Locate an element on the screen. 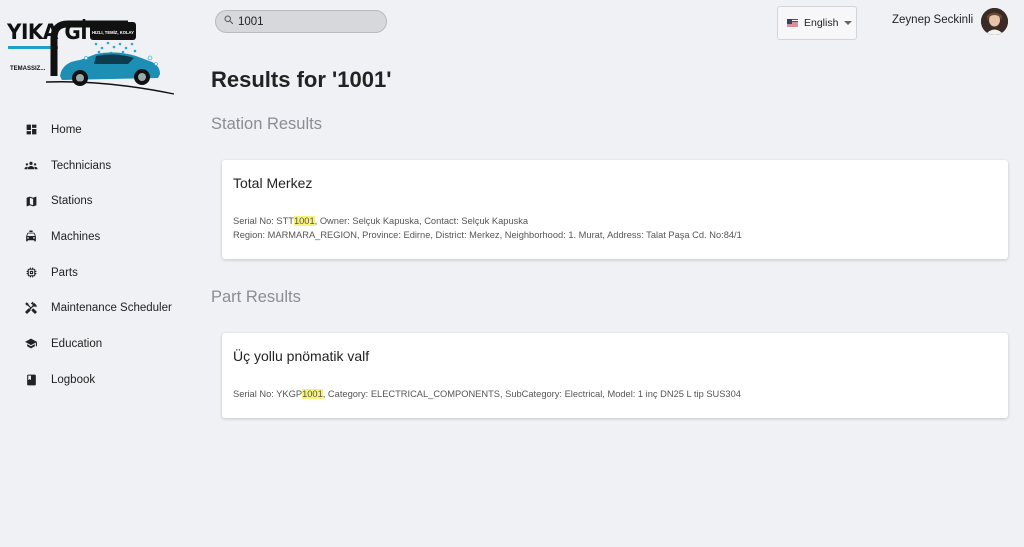 The width and height of the screenshot is (1024, 547). sidebar-item-technicians: Technicians is located at coordinates (97, 166).